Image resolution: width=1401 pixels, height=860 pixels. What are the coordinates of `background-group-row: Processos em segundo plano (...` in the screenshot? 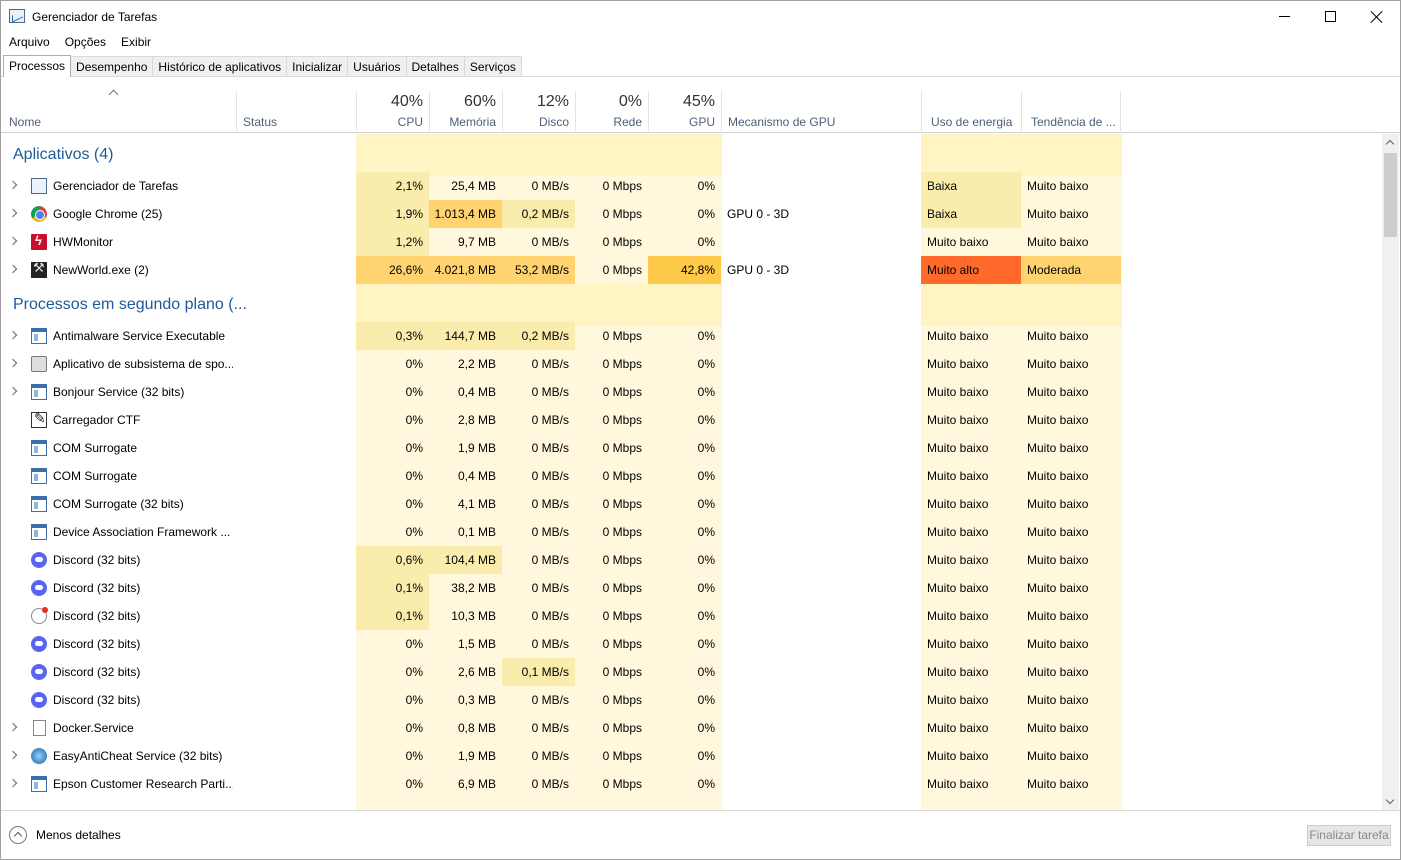 It's located at (691, 305).